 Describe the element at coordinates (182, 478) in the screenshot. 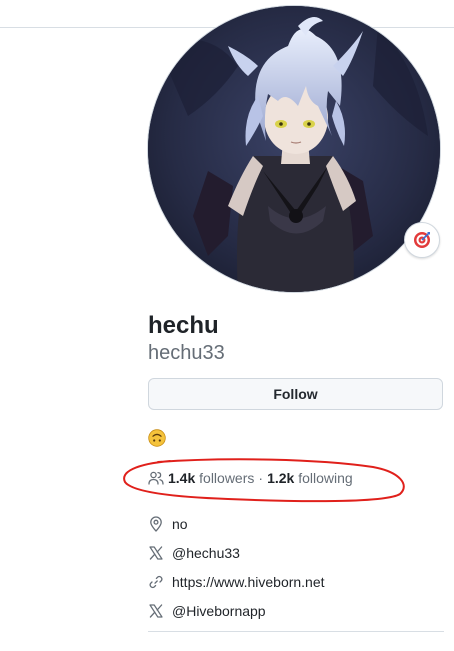

I see `followers-count: 1.4k` at that location.